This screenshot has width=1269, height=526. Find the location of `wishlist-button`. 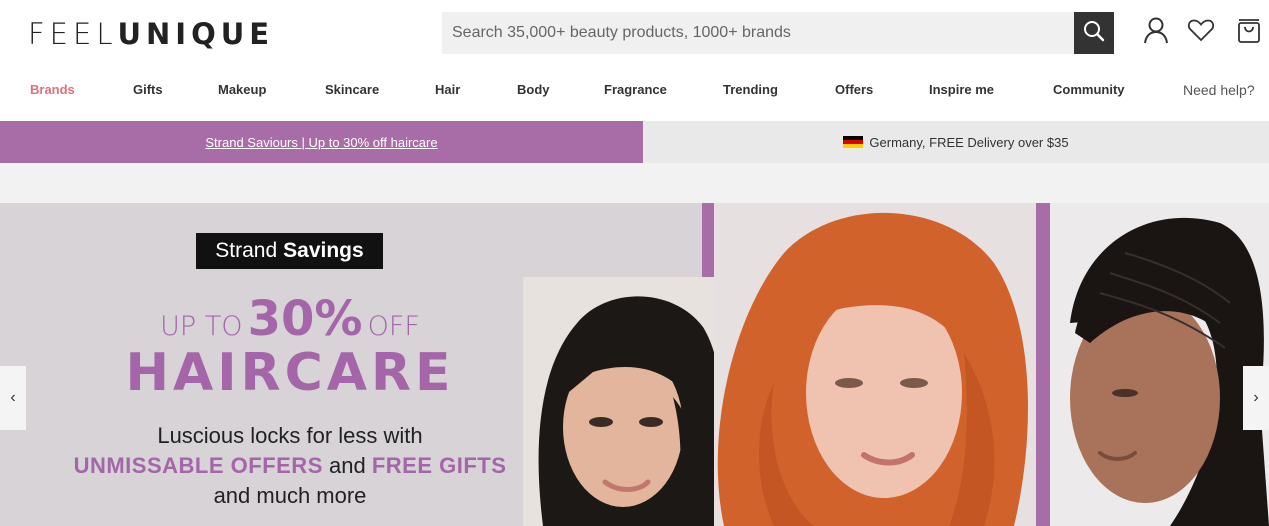

wishlist-button is located at coordinates (1201, 32).